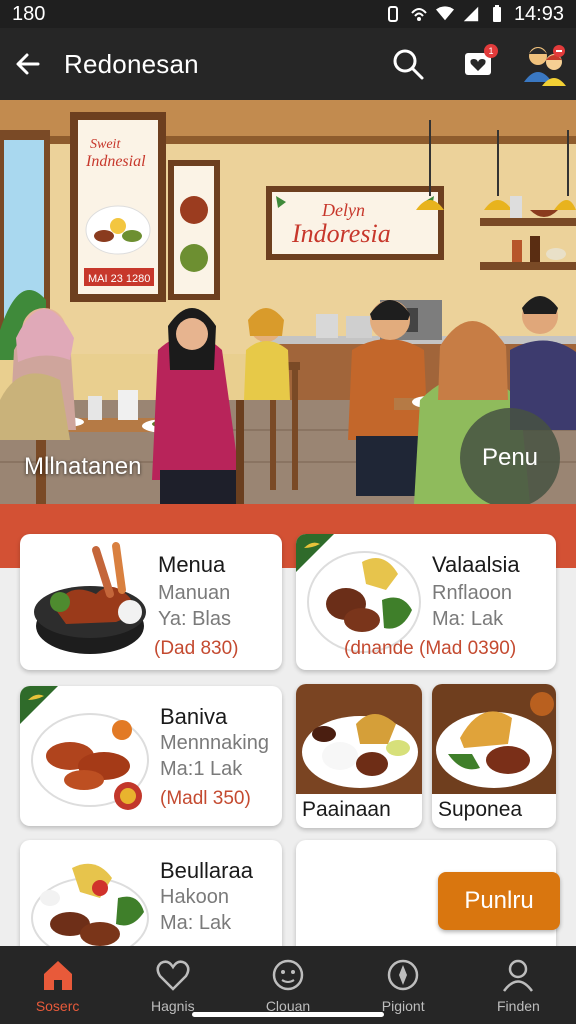 This screenshot has width=576, height=1024. Describe the element at coordinates (83, 466) in the screenshot. I see `hero-caption: Mllnatanen` at that location.